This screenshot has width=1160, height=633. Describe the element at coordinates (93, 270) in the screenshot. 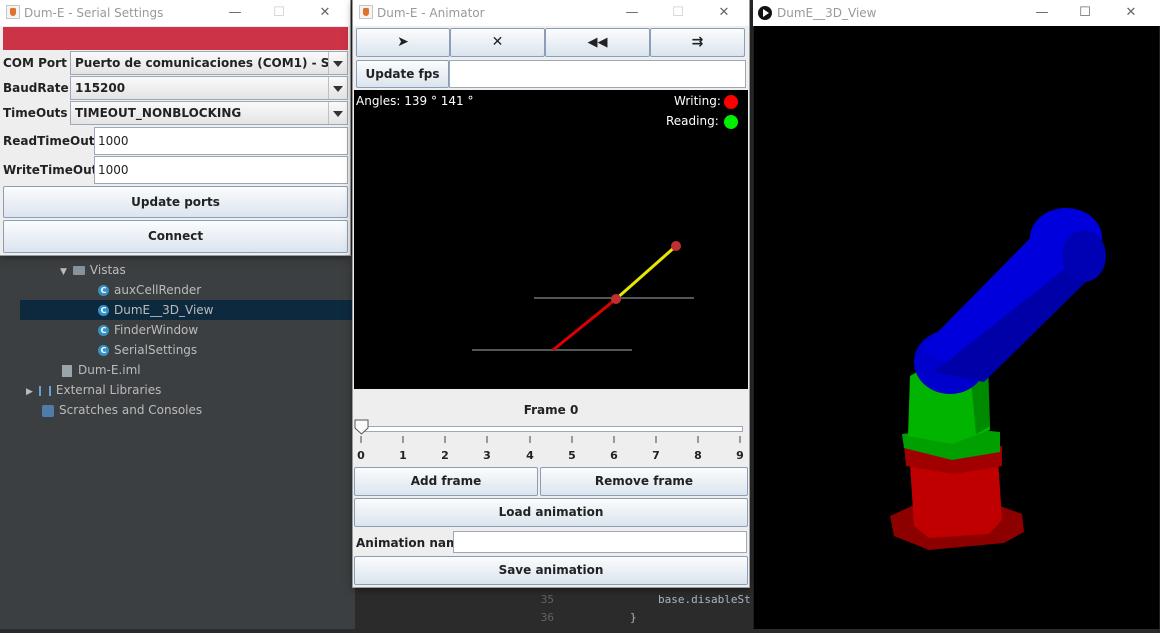

I see `tree-item-vistas: ▼ Vistas` at that location.